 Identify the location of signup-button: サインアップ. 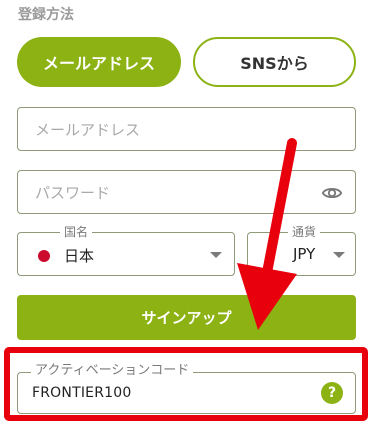
(186, 317).